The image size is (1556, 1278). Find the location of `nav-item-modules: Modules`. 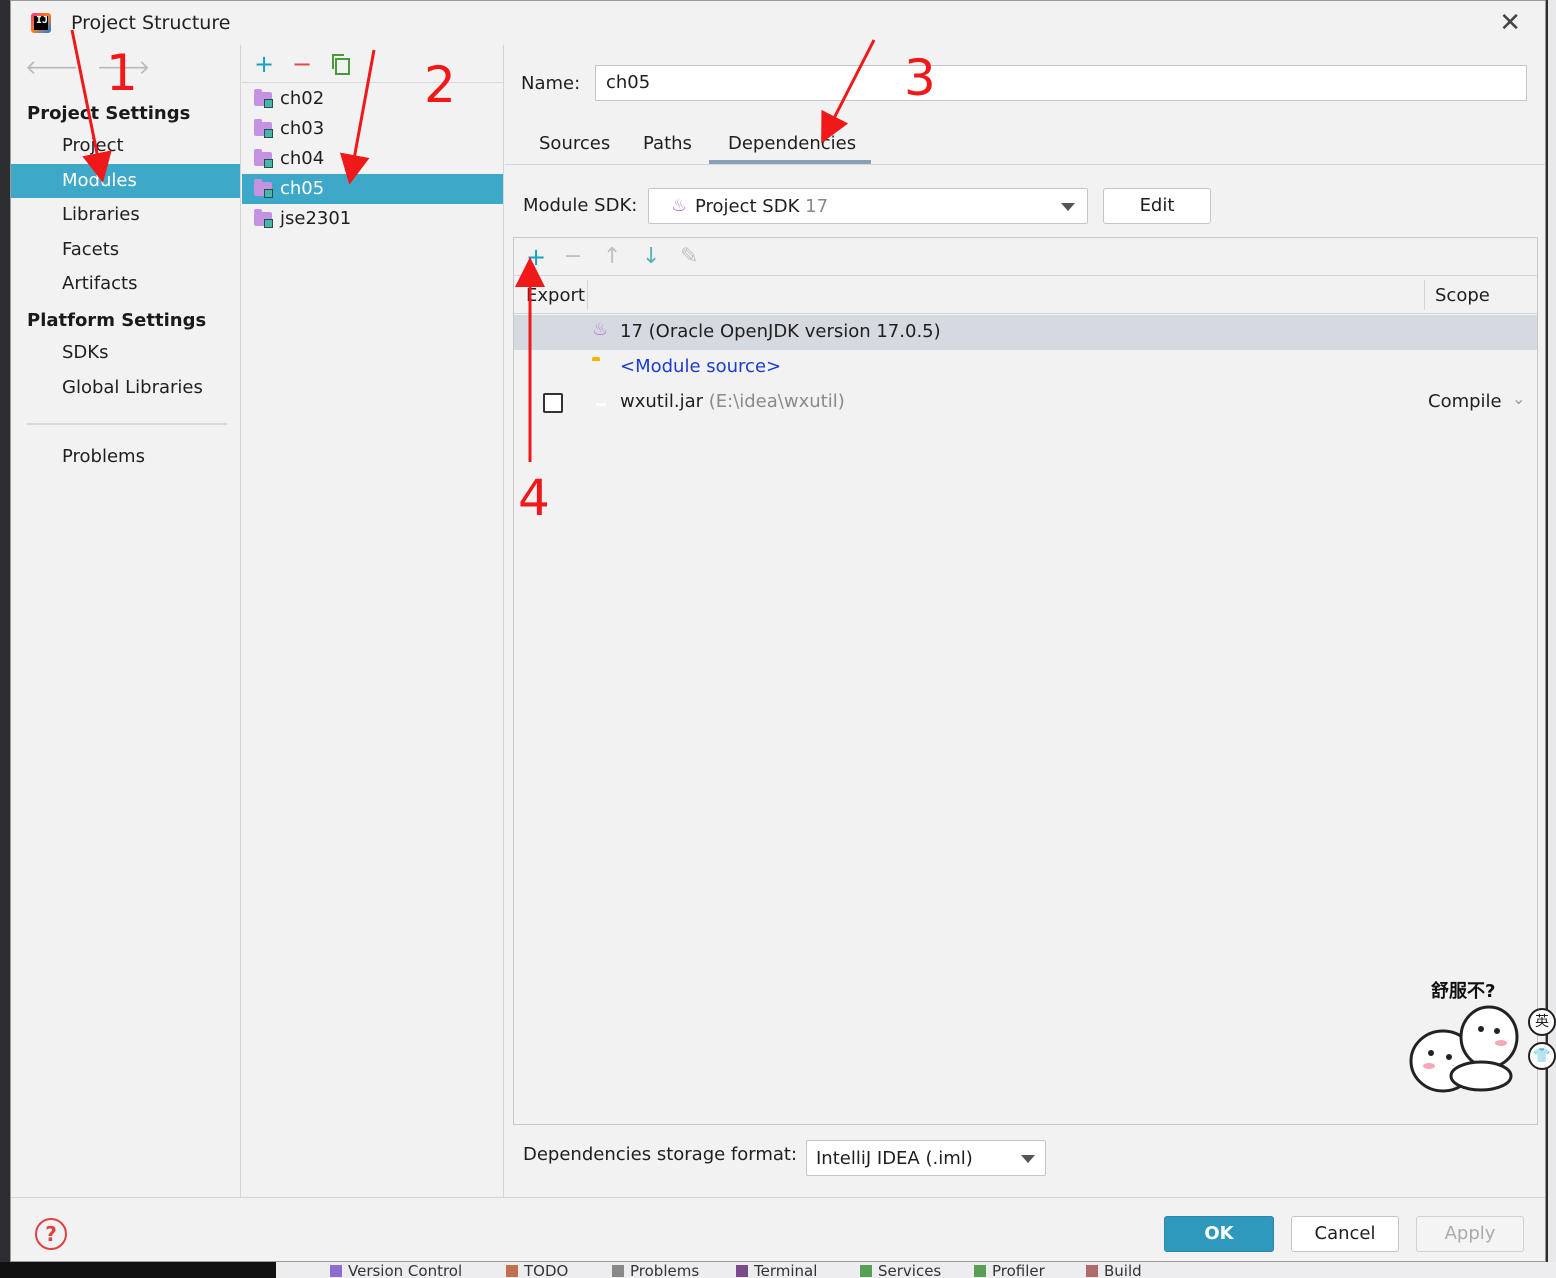

nav-item-modules: Modules is located at coordinates (125, 181).